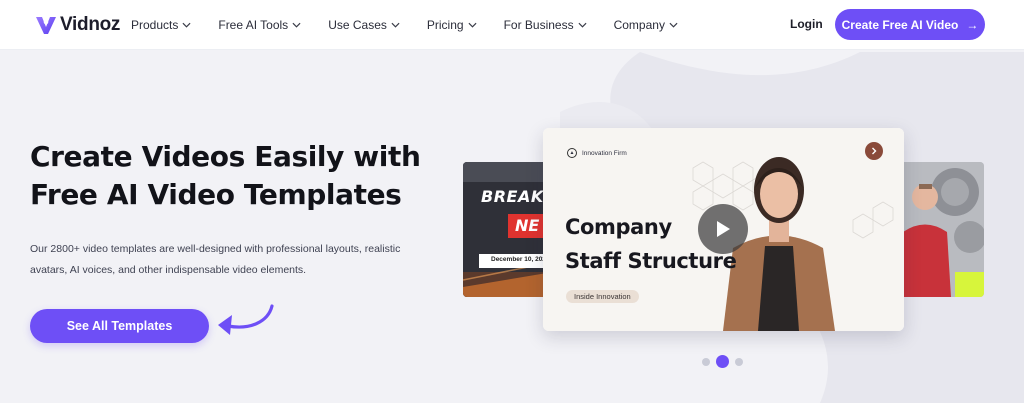  I want to click on menu-item-label: Pricing, so click(445, 25).